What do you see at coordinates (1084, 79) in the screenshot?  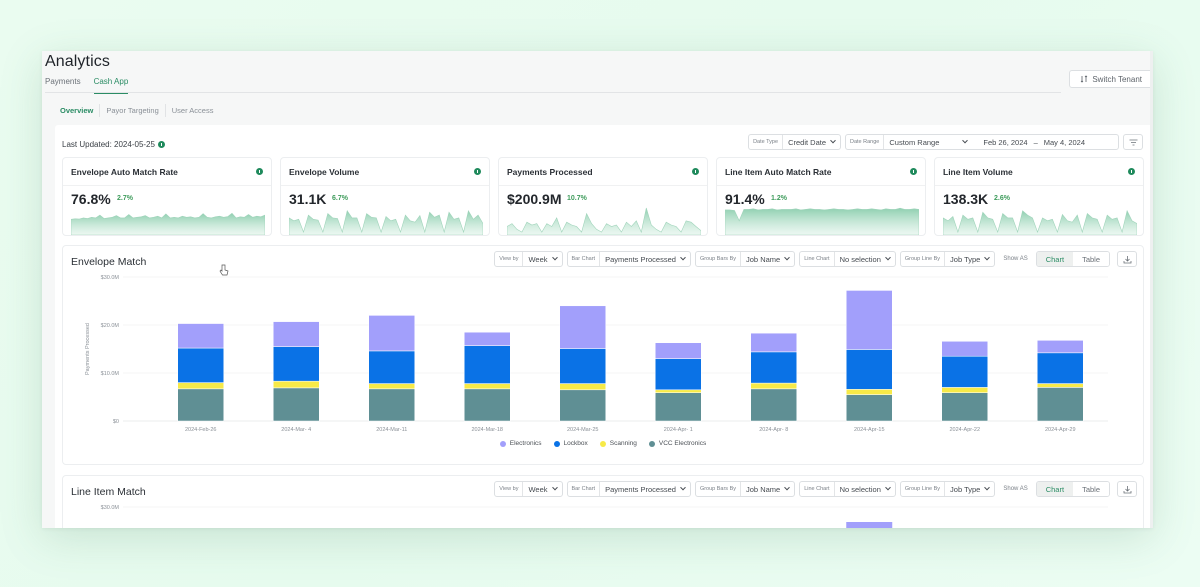 I see `switch-icon` at bounding box center [1084, 79].